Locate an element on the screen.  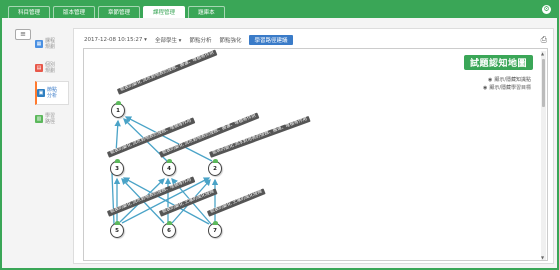
node-number: 4 is located at coordinates (169, 169).